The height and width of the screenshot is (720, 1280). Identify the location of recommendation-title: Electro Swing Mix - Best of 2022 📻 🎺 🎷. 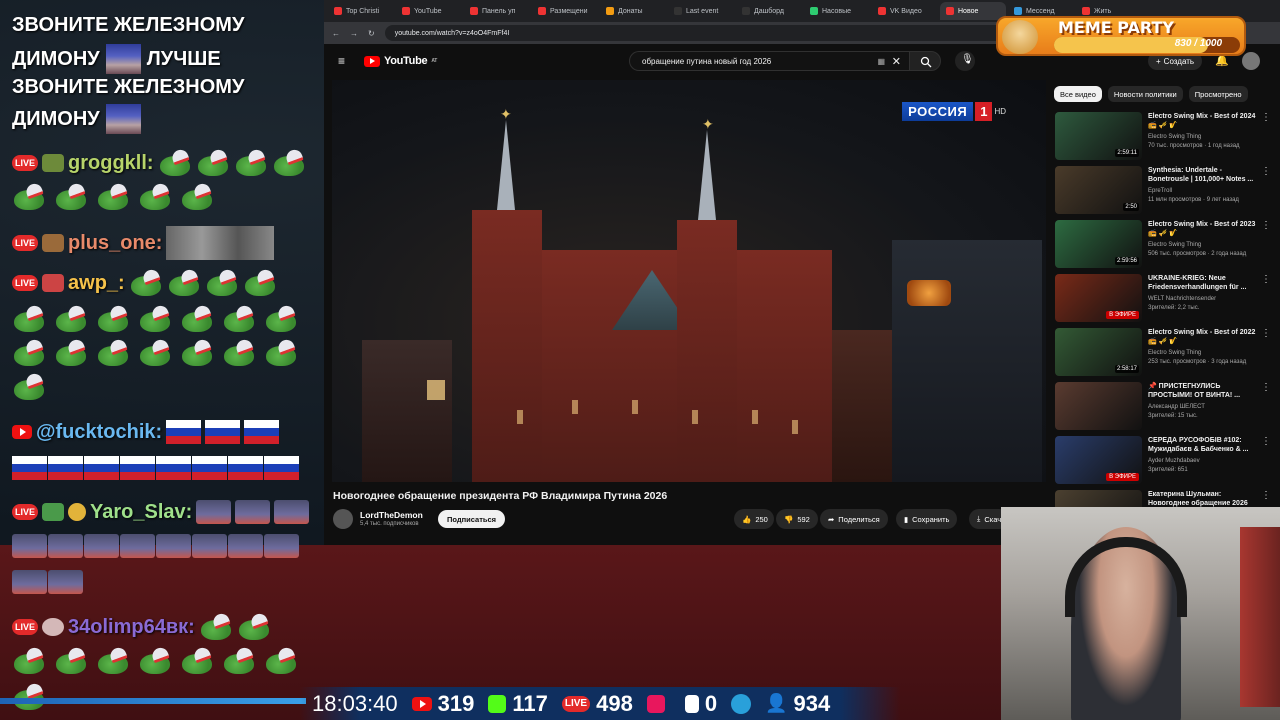
(1204, 337).